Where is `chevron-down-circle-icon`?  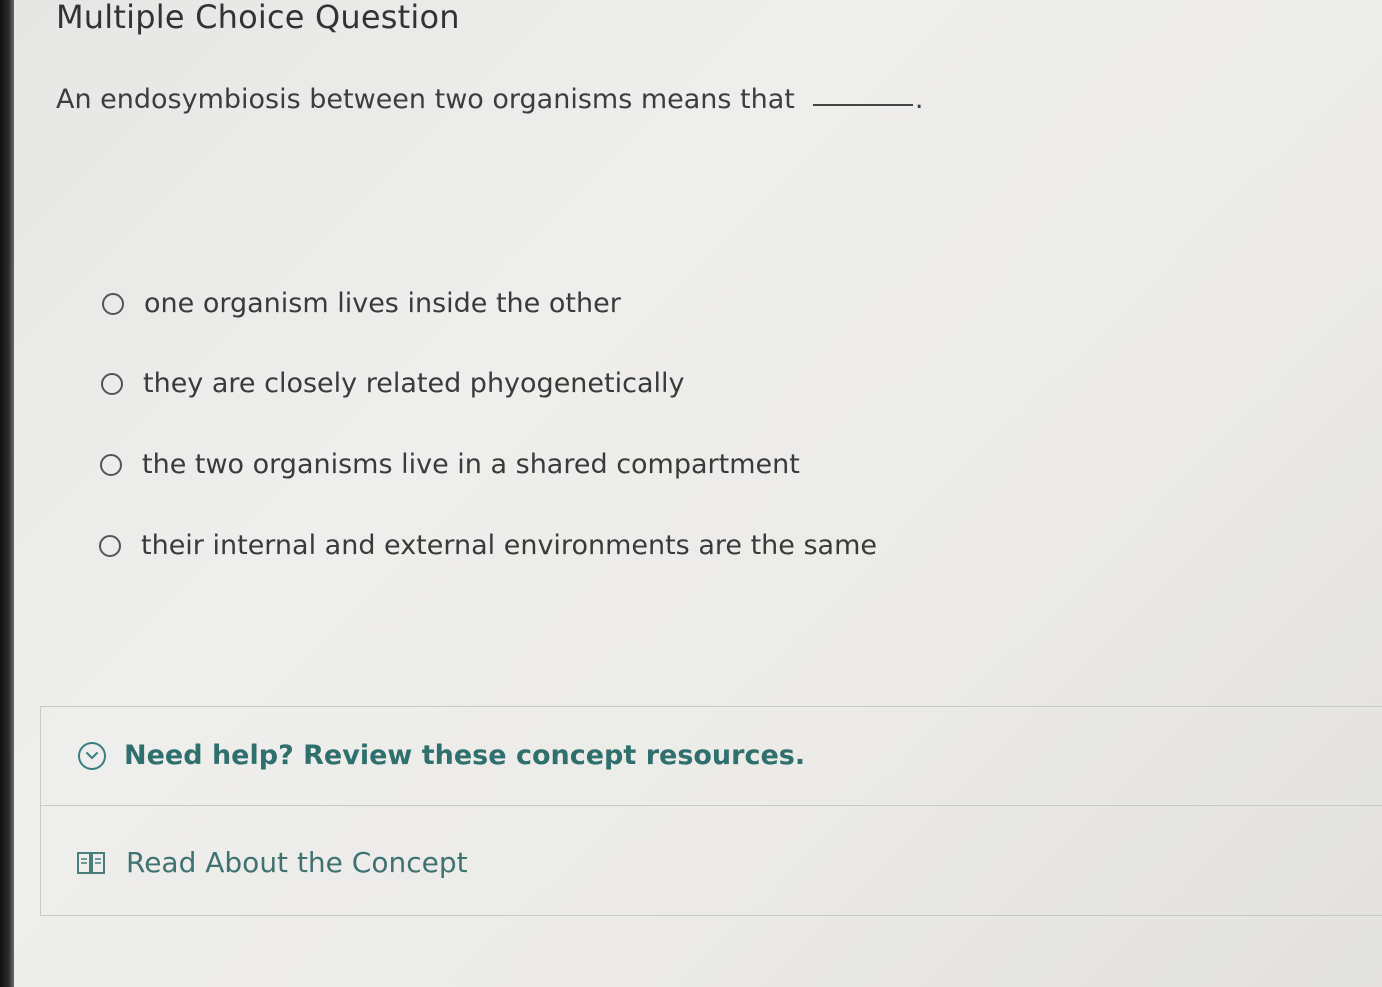
chevron-down-circle-icon is located at coordinates (92, 755).